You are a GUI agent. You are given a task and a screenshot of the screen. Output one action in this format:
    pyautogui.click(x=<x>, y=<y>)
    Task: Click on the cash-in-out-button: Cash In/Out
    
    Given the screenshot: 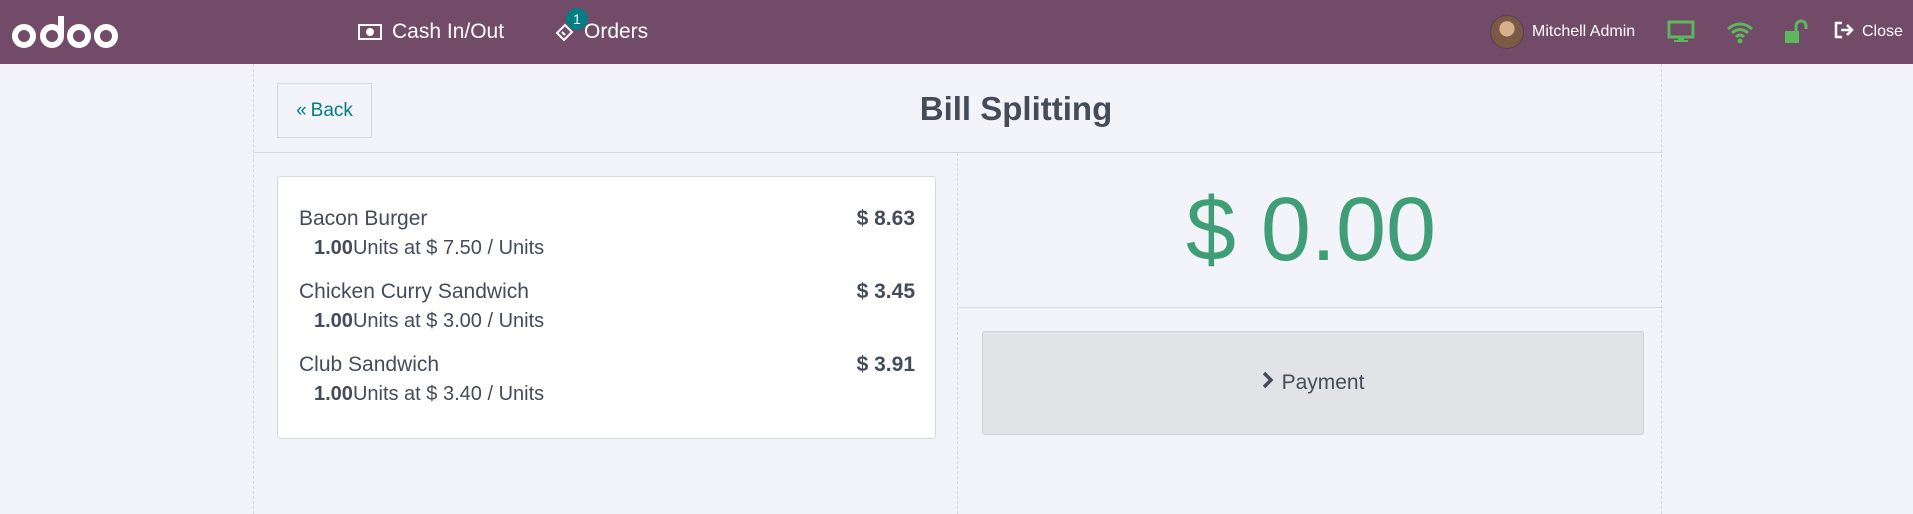 What is the action you would take?
    pyautogui.click(x=431, y=32)
    